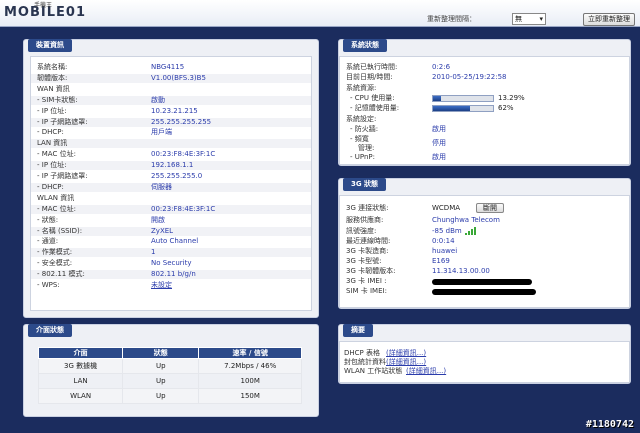 The width and height of the screenshot is (640, 433). What do you see at coordinates (60, 230) in the screenshot?
I see `device-info-label: - 名稱 (SSID):` at bounding box center [60, 230].